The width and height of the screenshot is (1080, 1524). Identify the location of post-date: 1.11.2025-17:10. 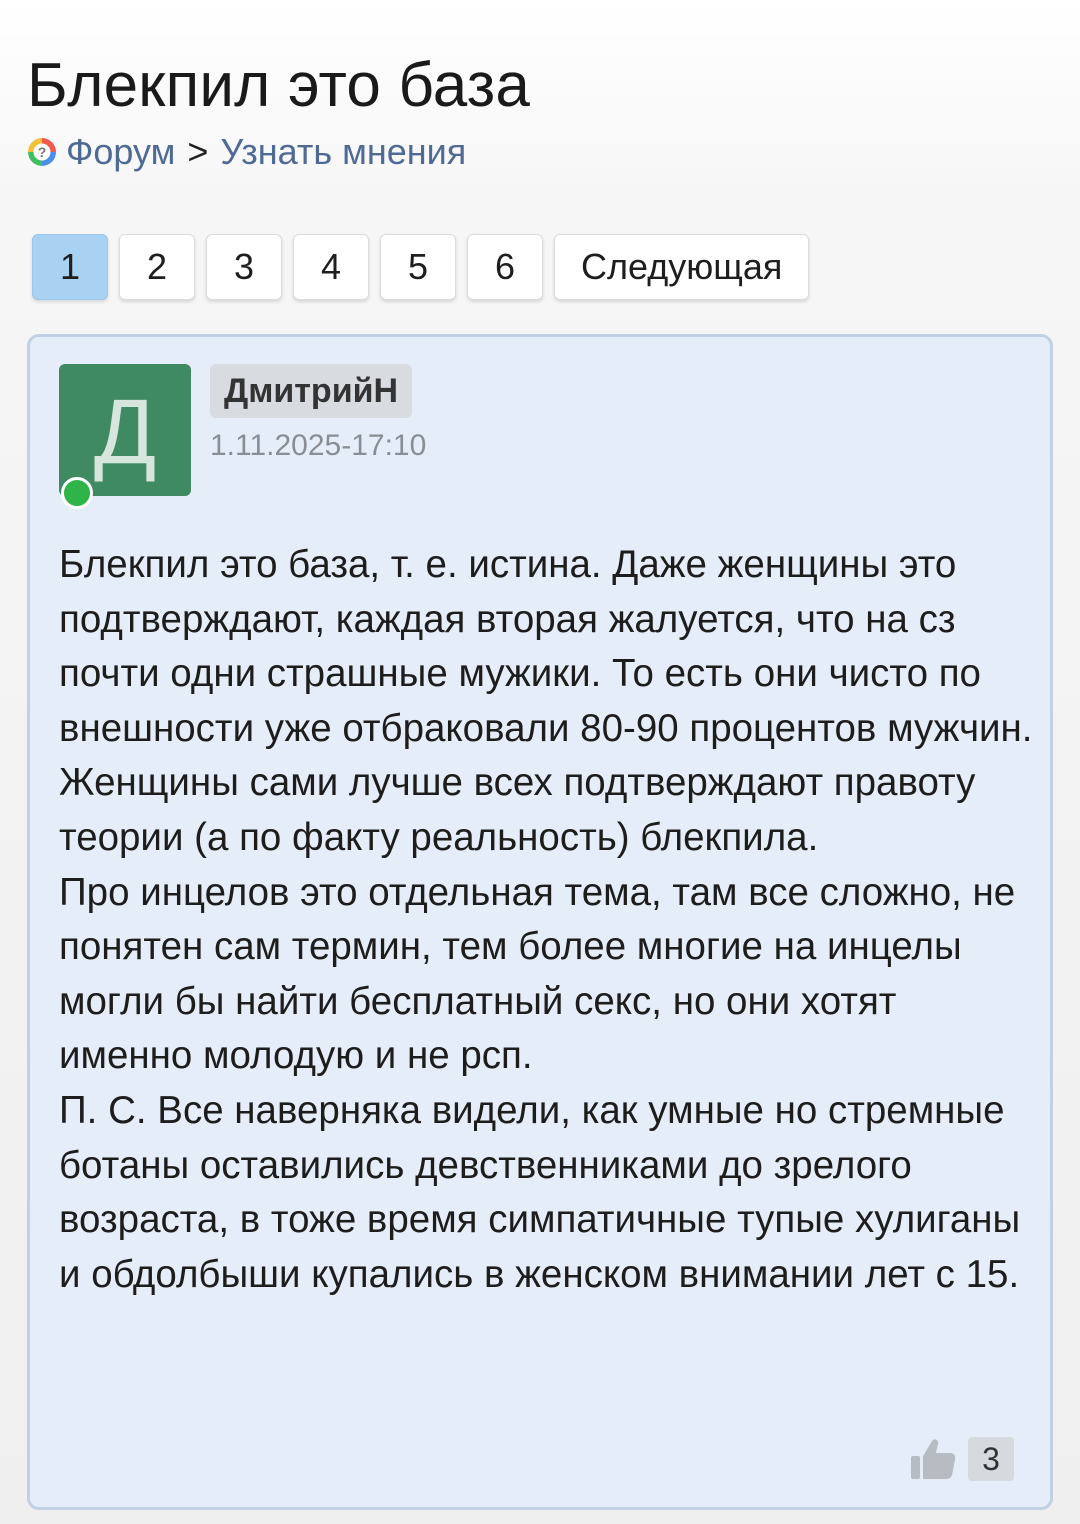
(318, 445).